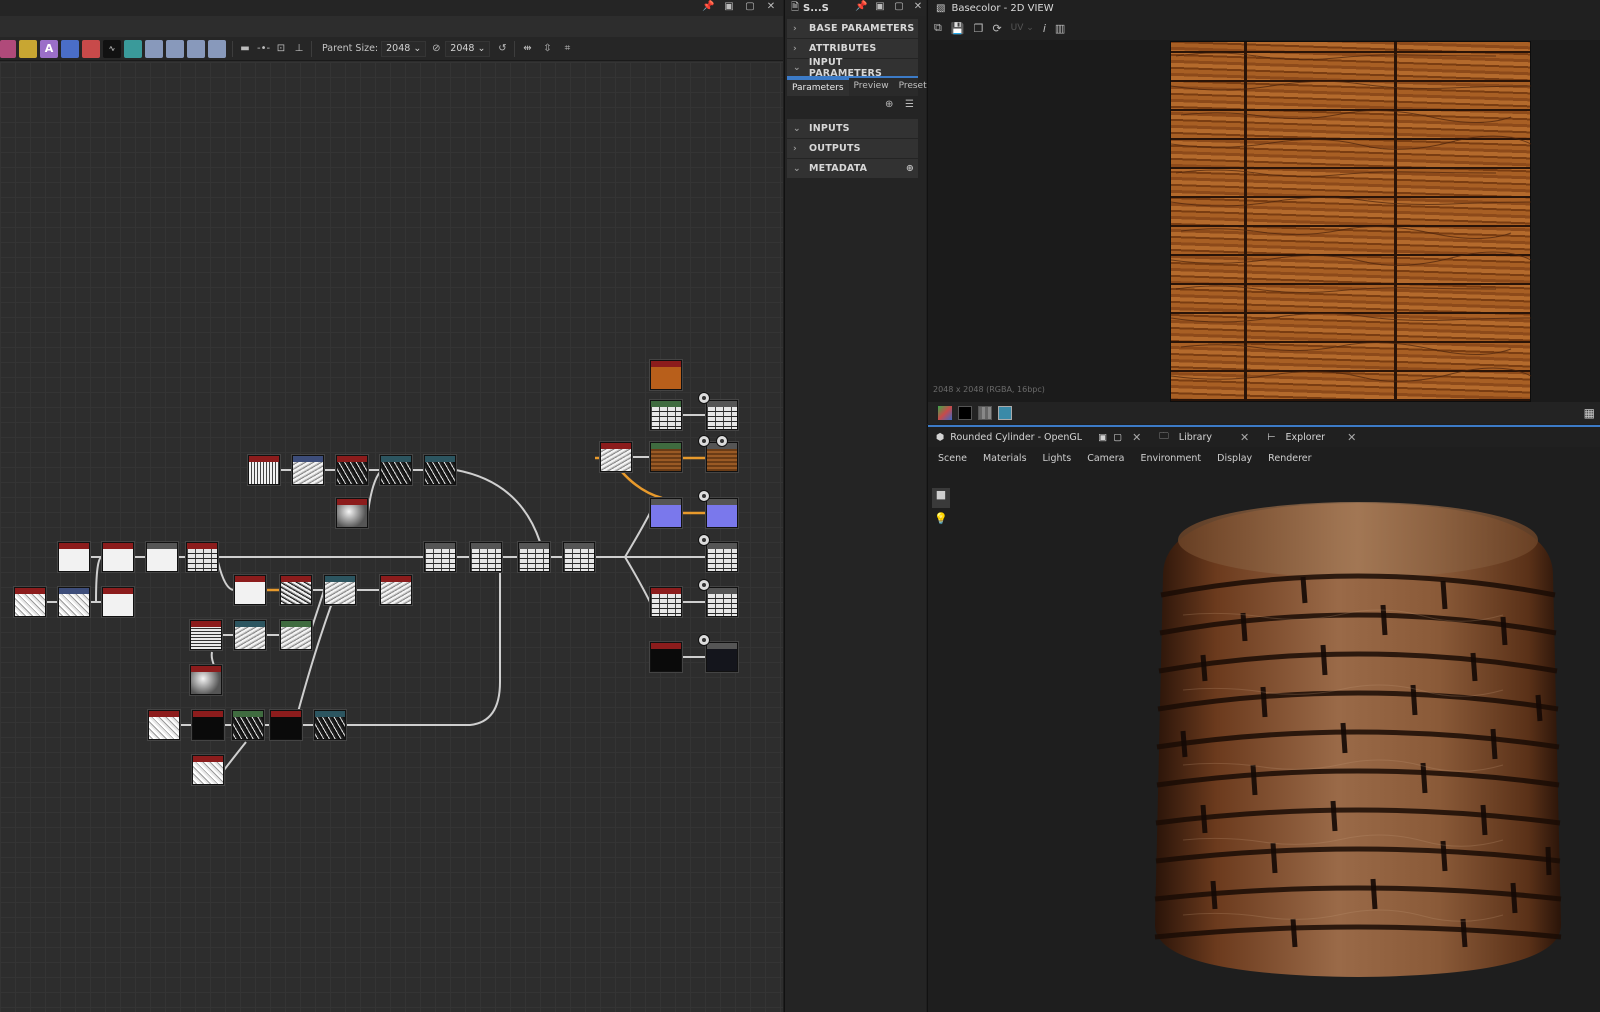 This screenshot has width=1600, height=1012. What do you see at coordinates (1057, 458) in the screenshot?
I see `menu-lights: Lights` at bounding box center [1057, 458].